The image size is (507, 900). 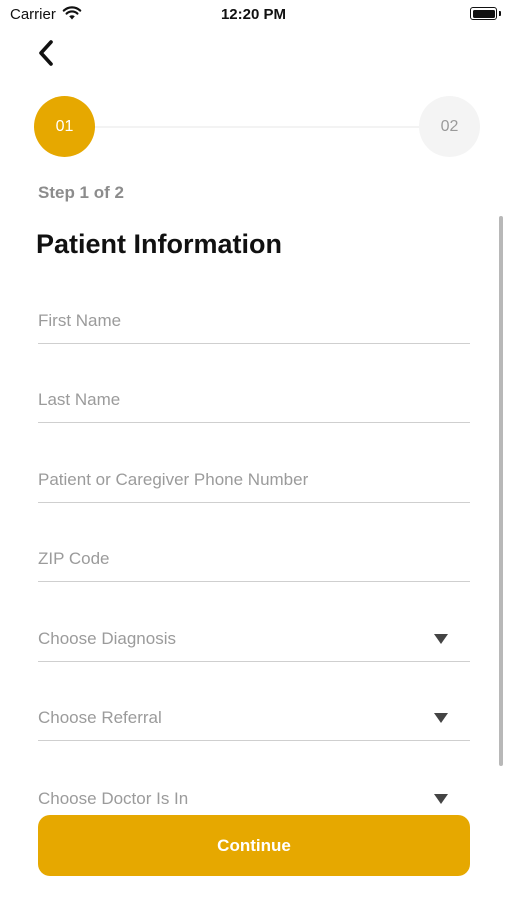 What do you see at coordinates (74, 558) in the screenshot?
I see `zip-code-placeholder: ZIP Code` at bounding box center [74, 558].